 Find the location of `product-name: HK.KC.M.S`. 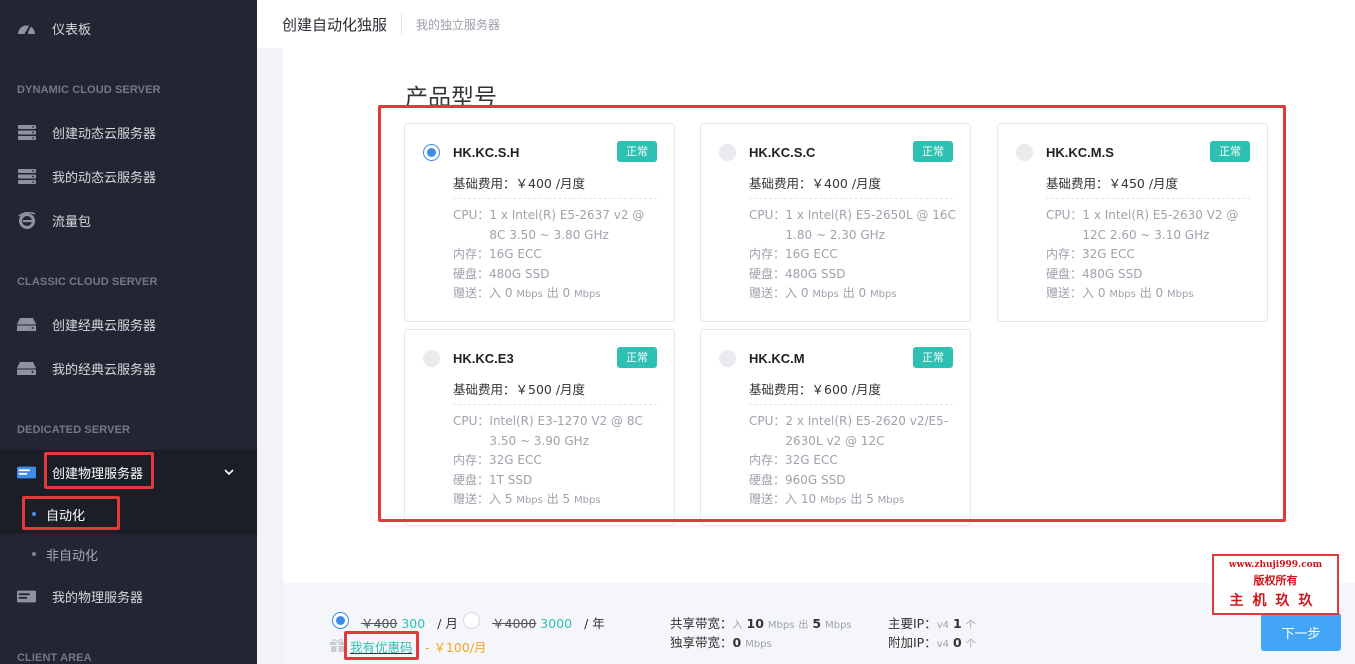

product-name: HK.KC.M.S is located at coordinates (1080, 152).